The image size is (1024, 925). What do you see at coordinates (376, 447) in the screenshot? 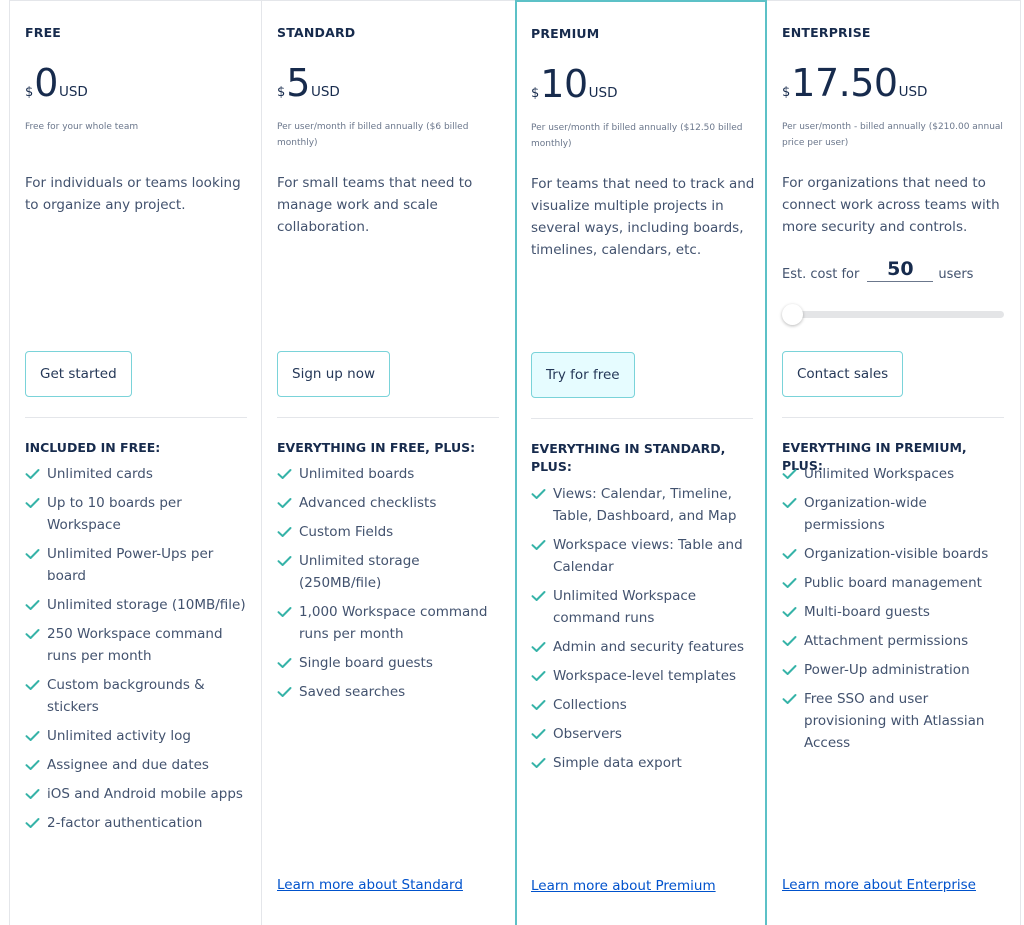
I see `features-title: EVERYTHING IN FREE, PLUS:` at bounding box center [376, 447].